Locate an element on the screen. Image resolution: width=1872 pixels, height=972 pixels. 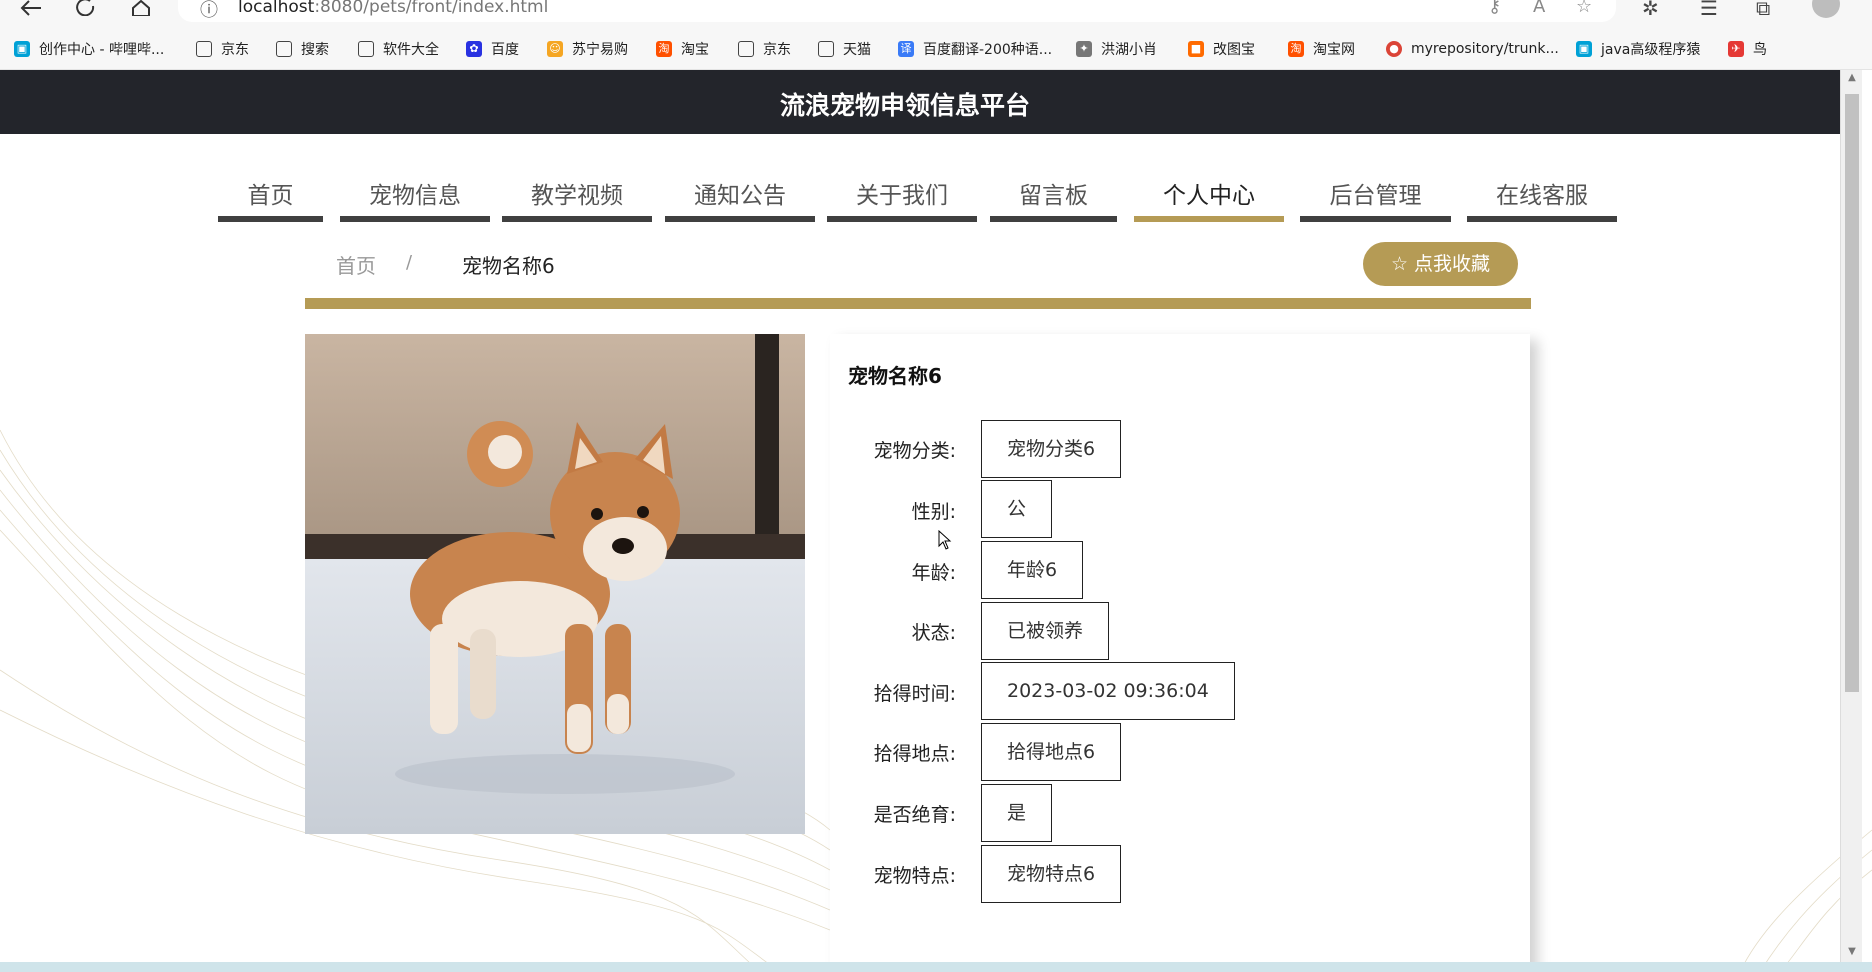
bookmark-item: 天猫 is located at coordinates (844, 49).